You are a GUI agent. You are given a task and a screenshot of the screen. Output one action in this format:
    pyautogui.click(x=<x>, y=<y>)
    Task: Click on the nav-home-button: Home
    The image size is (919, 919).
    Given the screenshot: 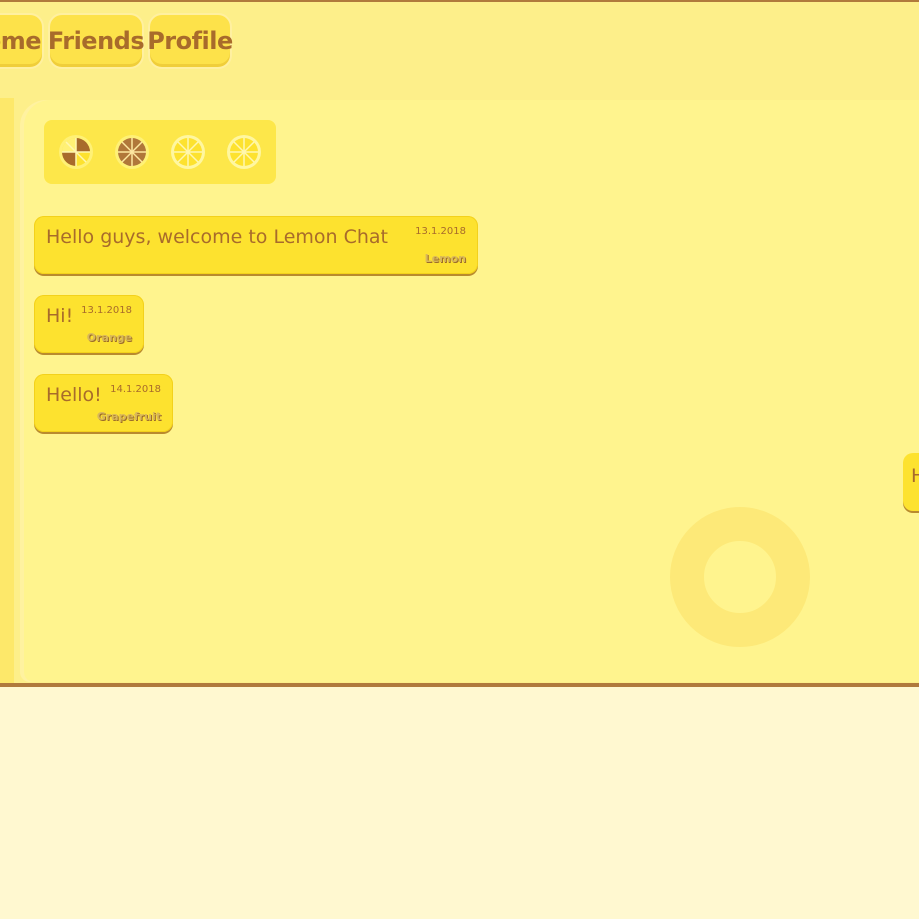 What is the action you would take?
    pyautogui.click(x=22, y=41)
    